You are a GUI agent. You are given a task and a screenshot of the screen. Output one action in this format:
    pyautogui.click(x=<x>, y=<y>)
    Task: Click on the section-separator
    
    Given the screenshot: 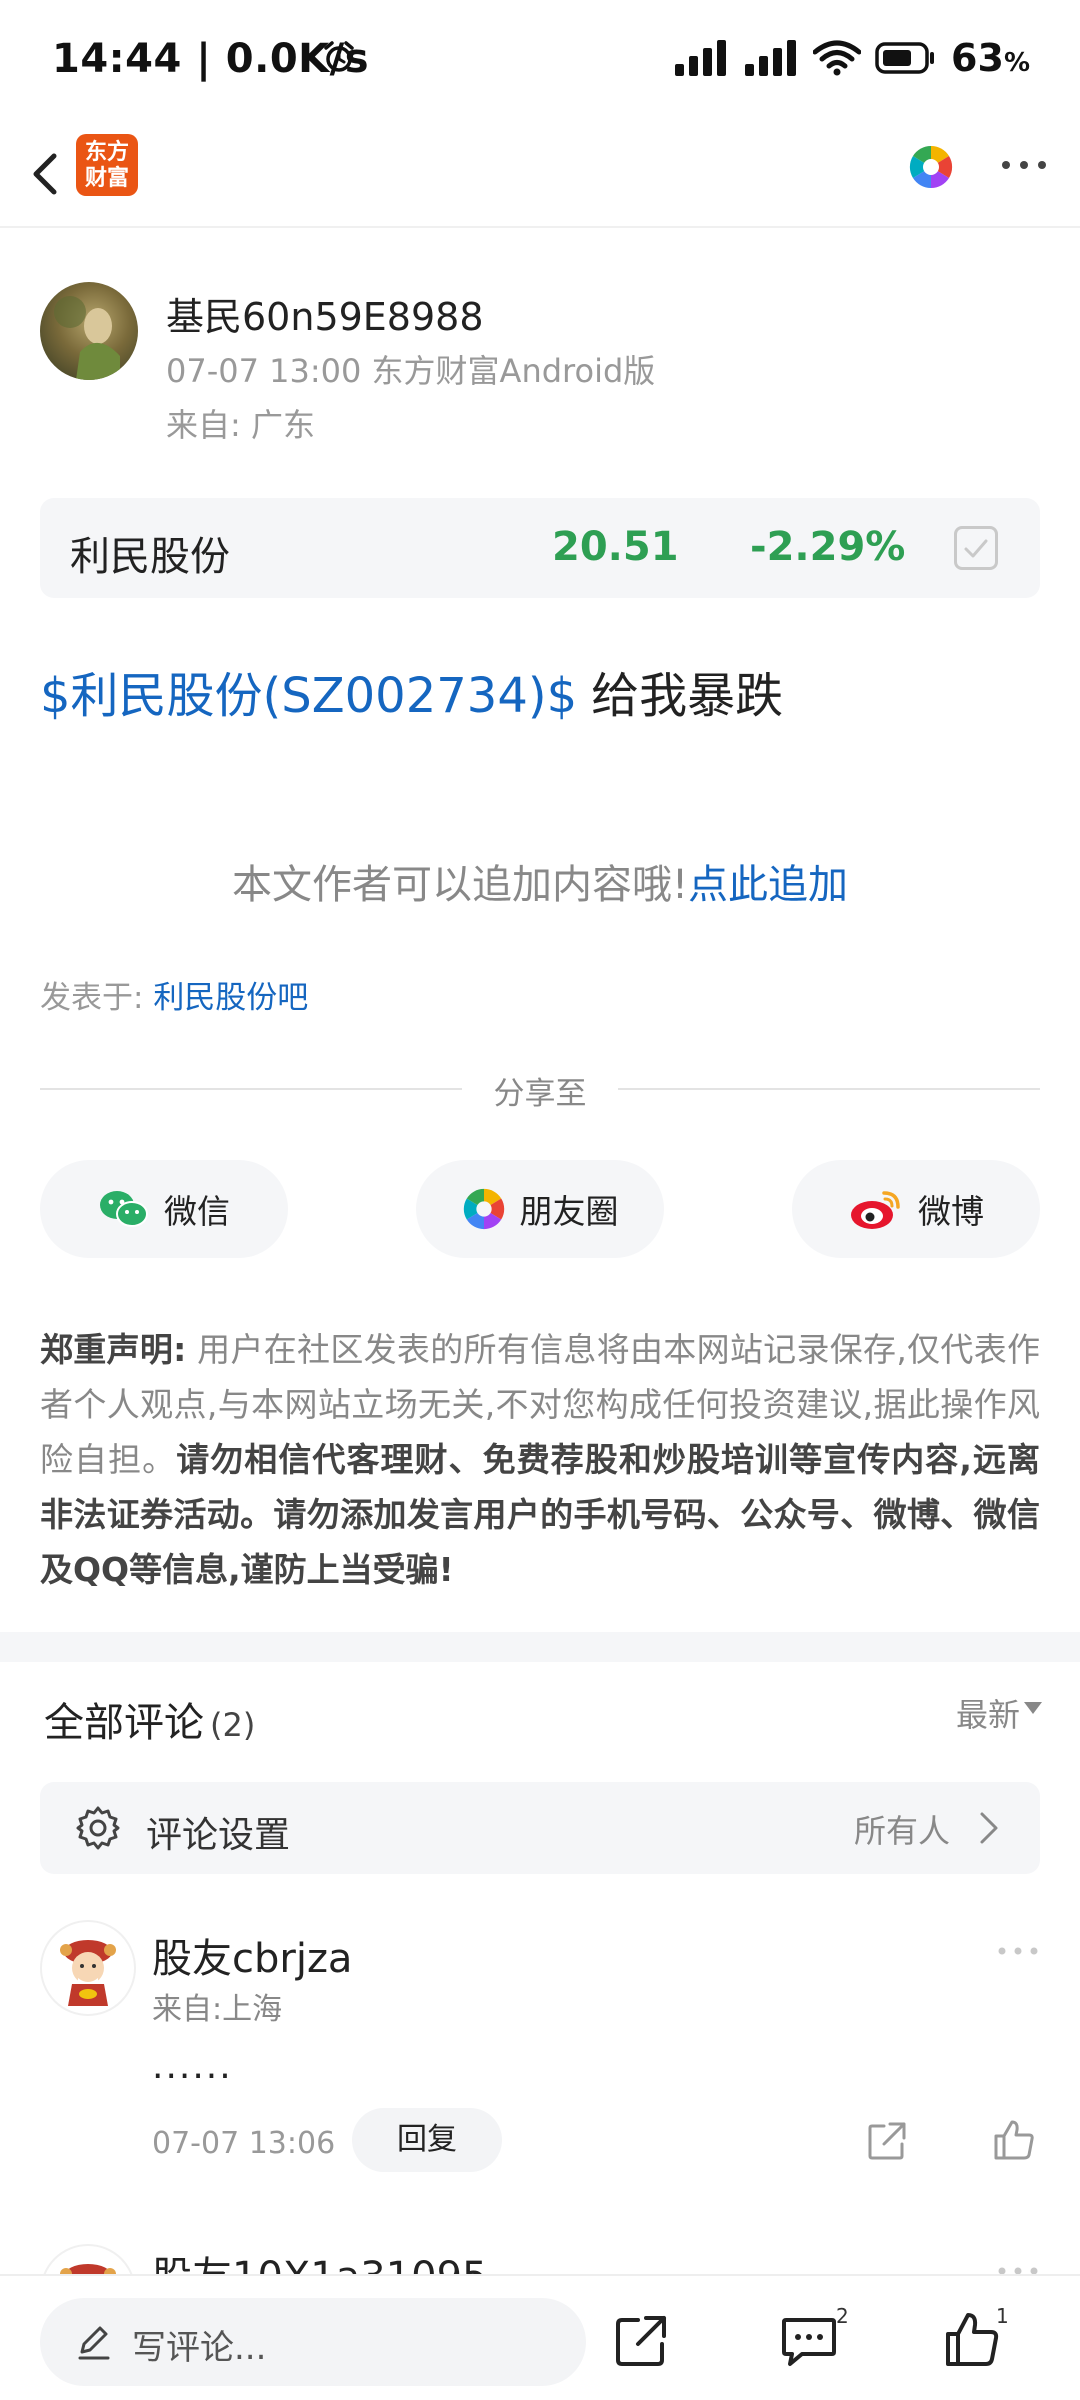 What is the action you would take?
    pyautogui.click(x=540, y=1647)
    